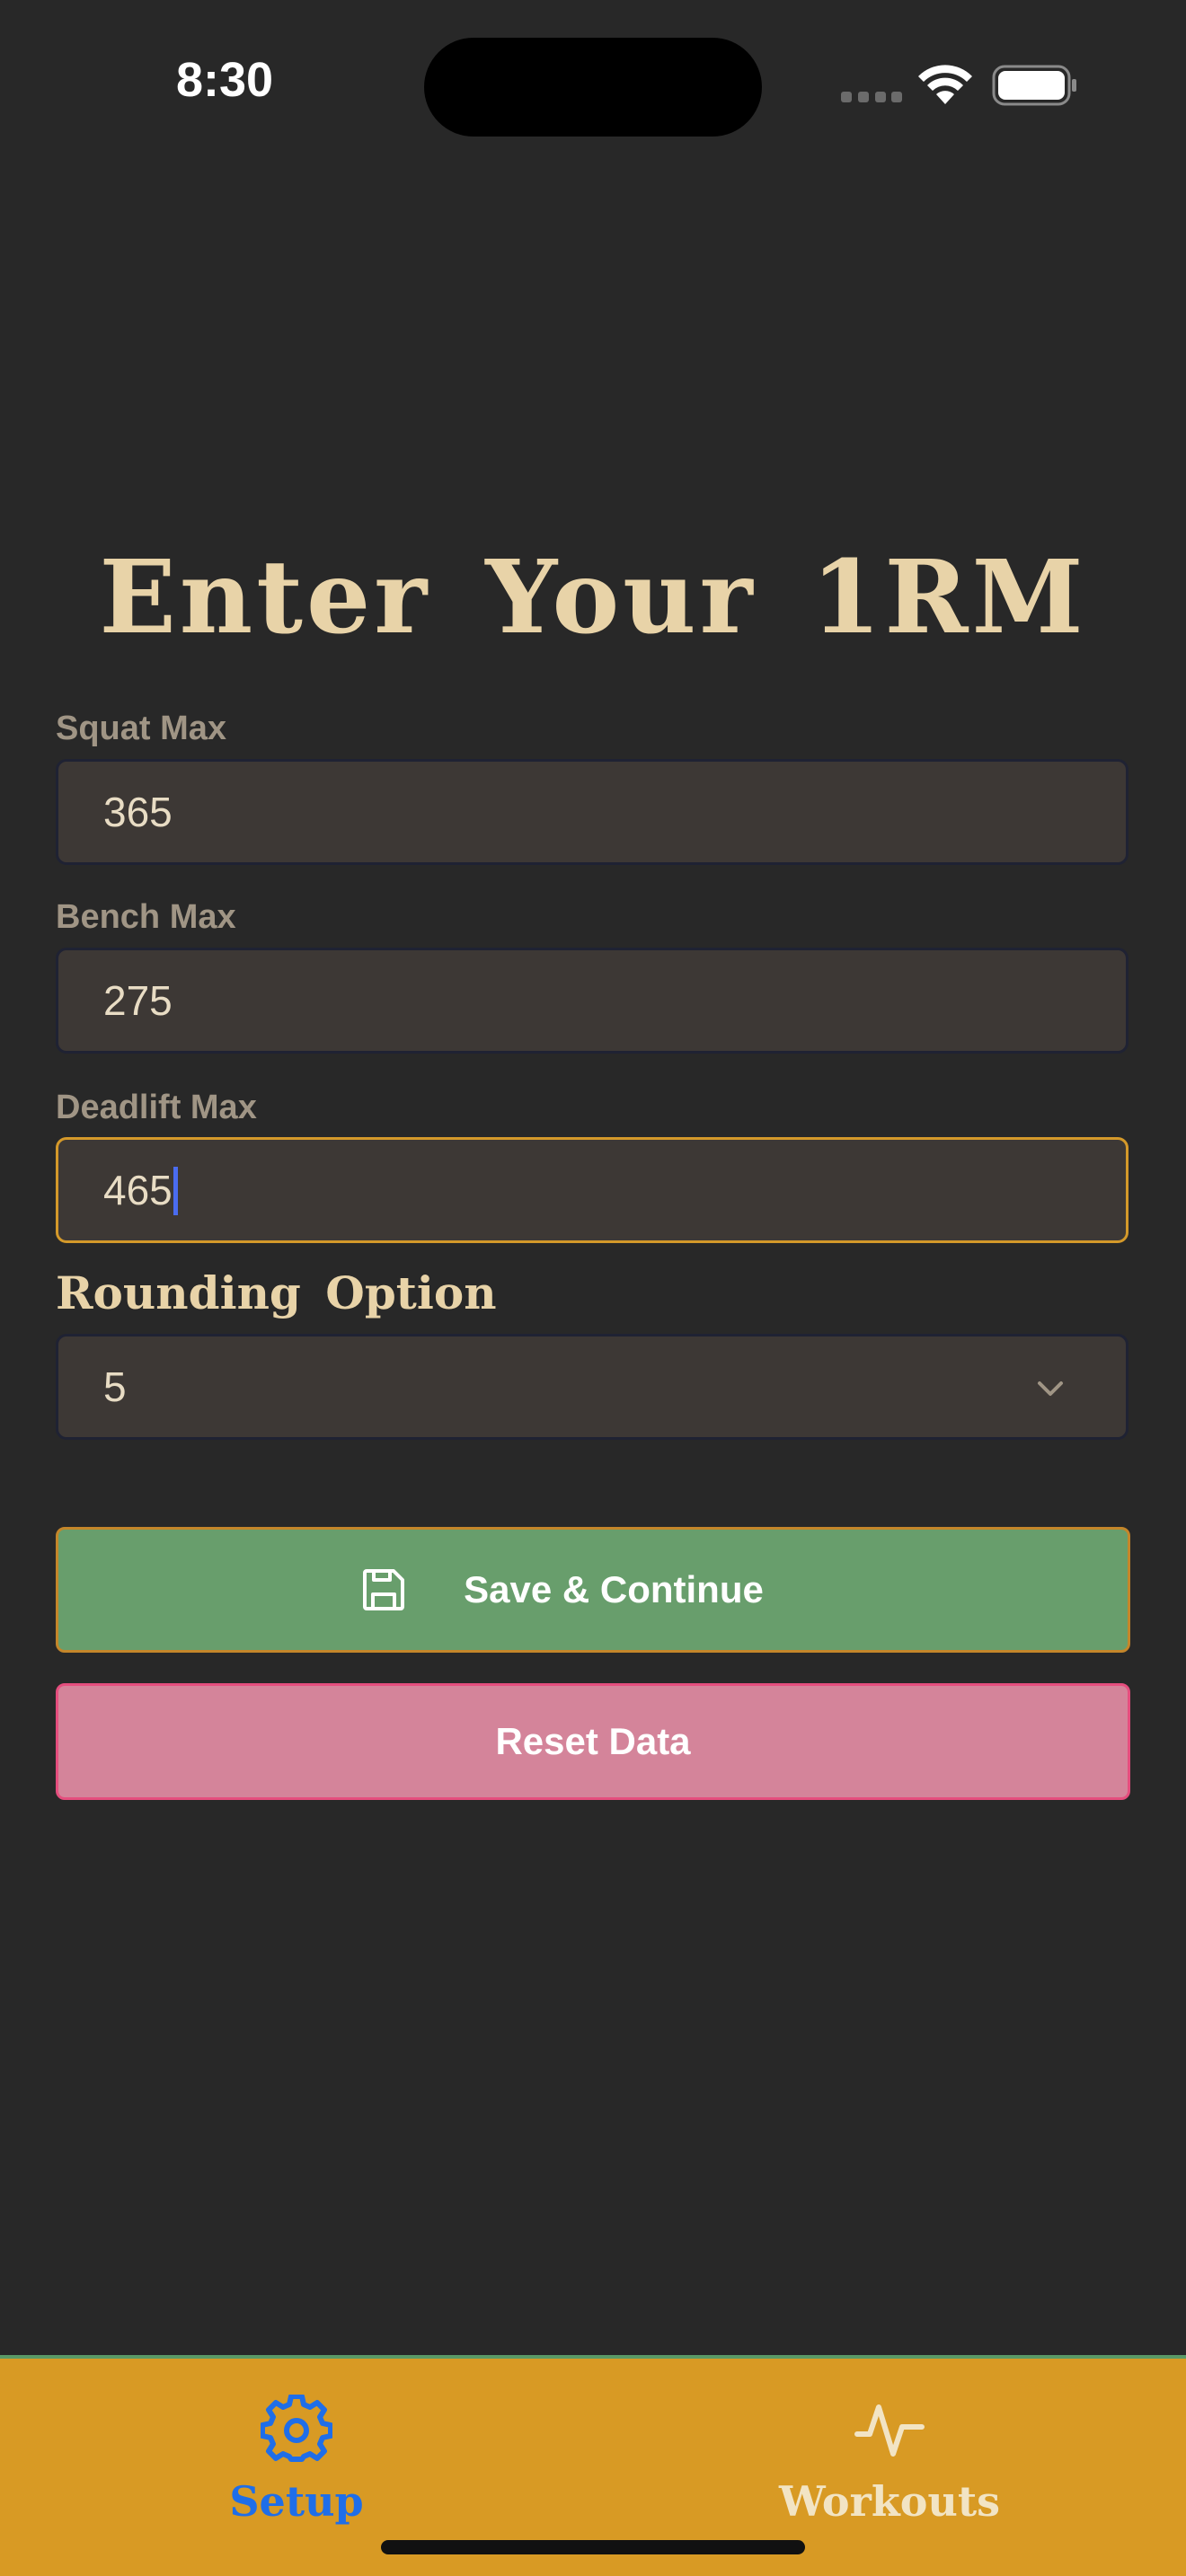 The image size is (1186, 2576). I want to click on wifi-icon, so click(945, 84).